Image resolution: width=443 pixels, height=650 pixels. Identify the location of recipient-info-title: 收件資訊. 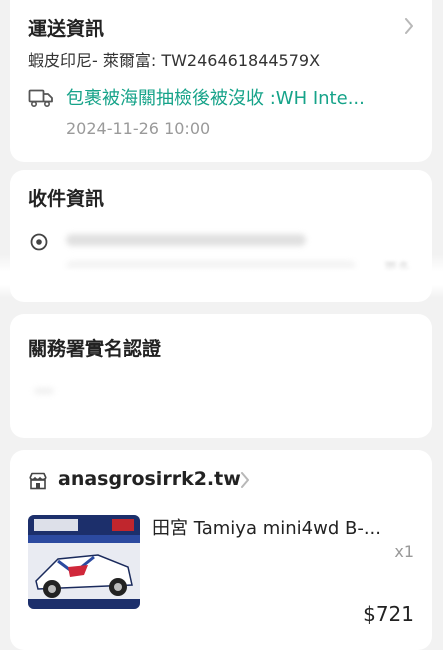
(66, 199).